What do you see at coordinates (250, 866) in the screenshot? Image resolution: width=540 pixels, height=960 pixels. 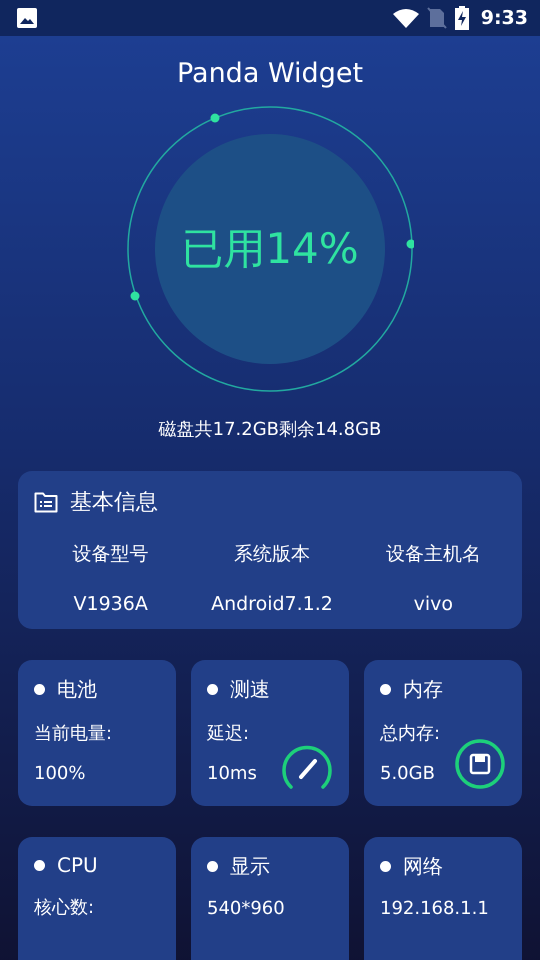 I see `card-title: 显示` at bounding box center [250, 866].